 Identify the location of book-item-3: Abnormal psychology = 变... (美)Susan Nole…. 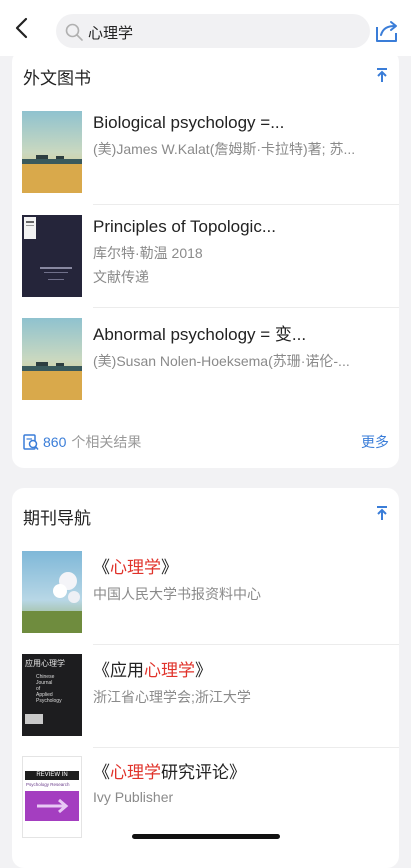
(205, 369).